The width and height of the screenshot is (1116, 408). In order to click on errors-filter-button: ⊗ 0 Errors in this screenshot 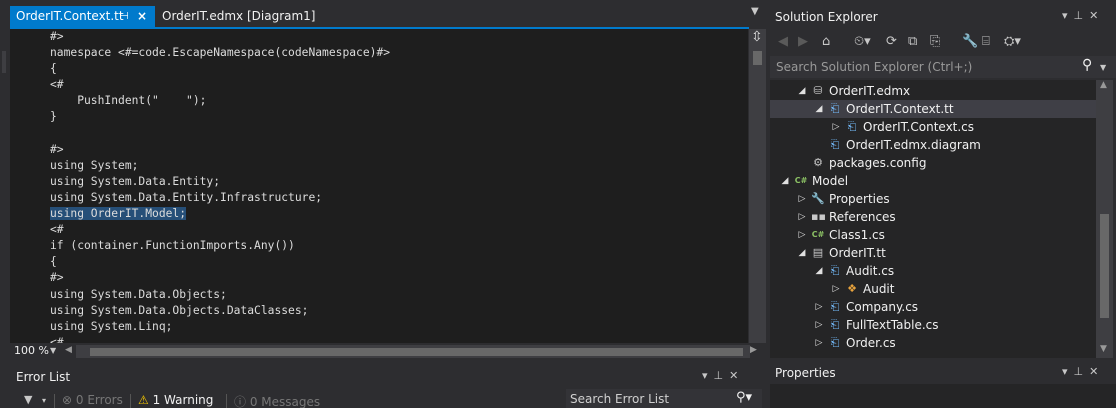, I will do `click(92, 400)`.